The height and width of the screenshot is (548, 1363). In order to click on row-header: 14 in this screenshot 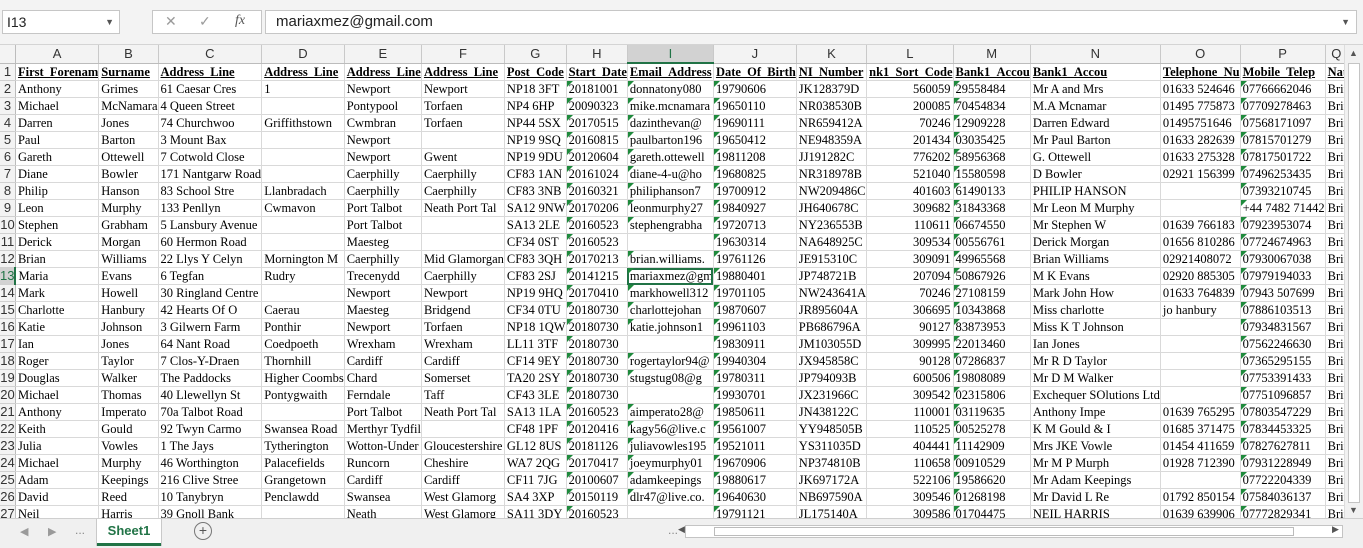, I will do `click(8, 293)`.